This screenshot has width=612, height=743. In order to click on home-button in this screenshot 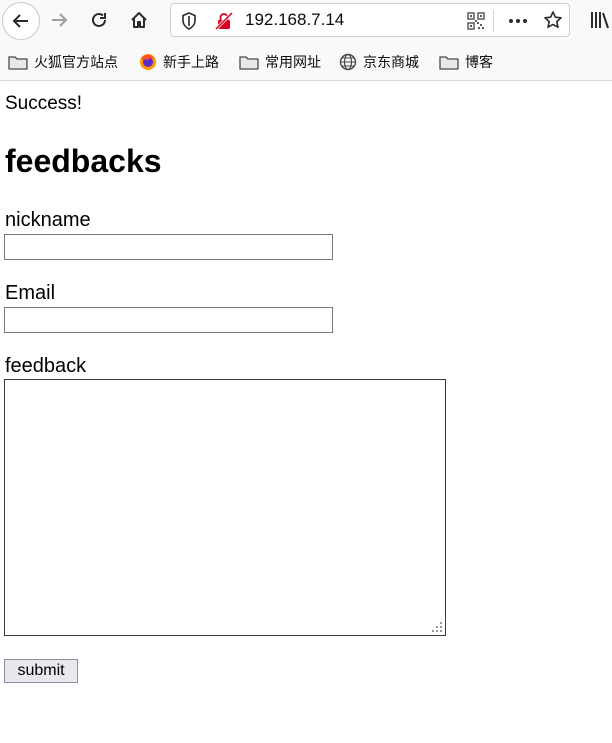, I will do `click(139, 20)`.